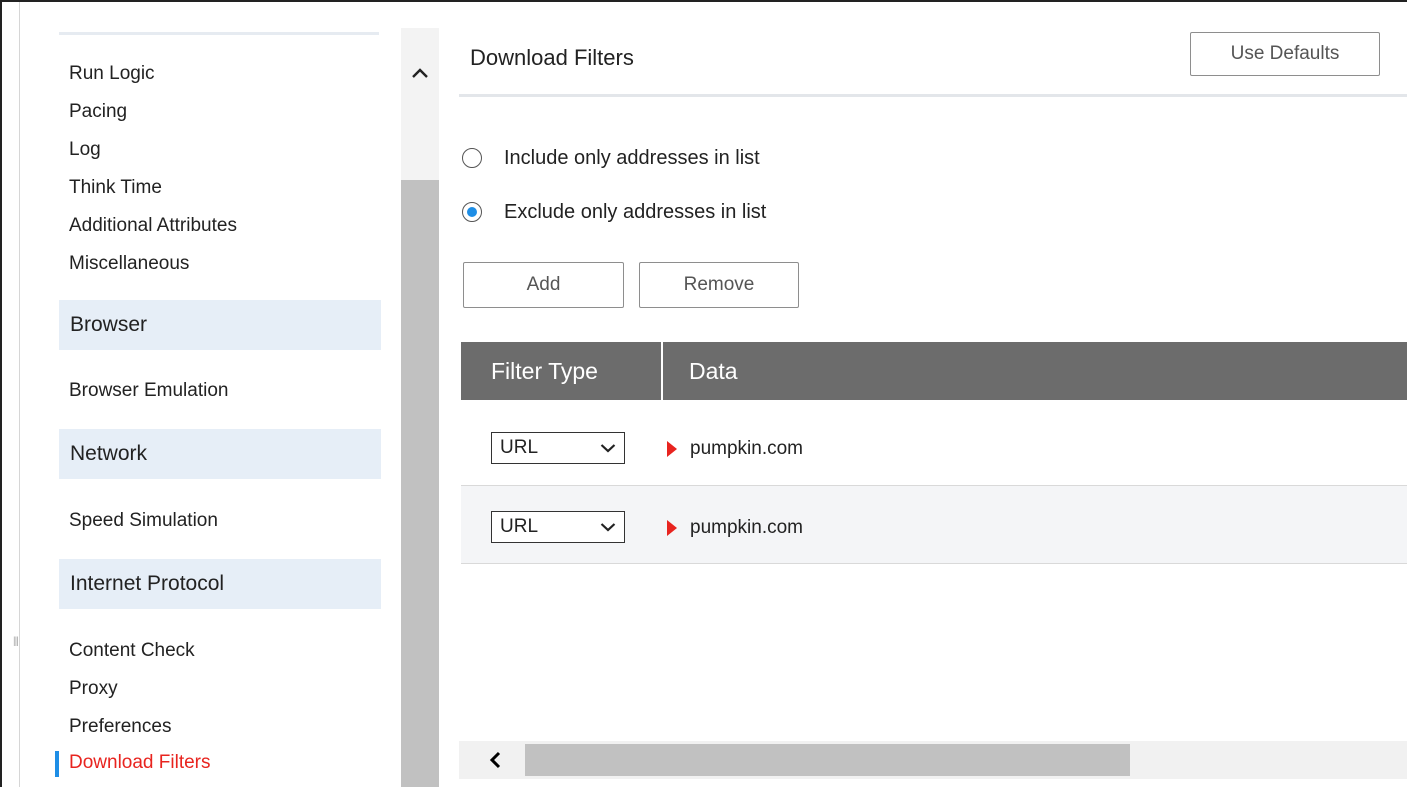  I want to click on chevron-left-icon, so click(492, 760).